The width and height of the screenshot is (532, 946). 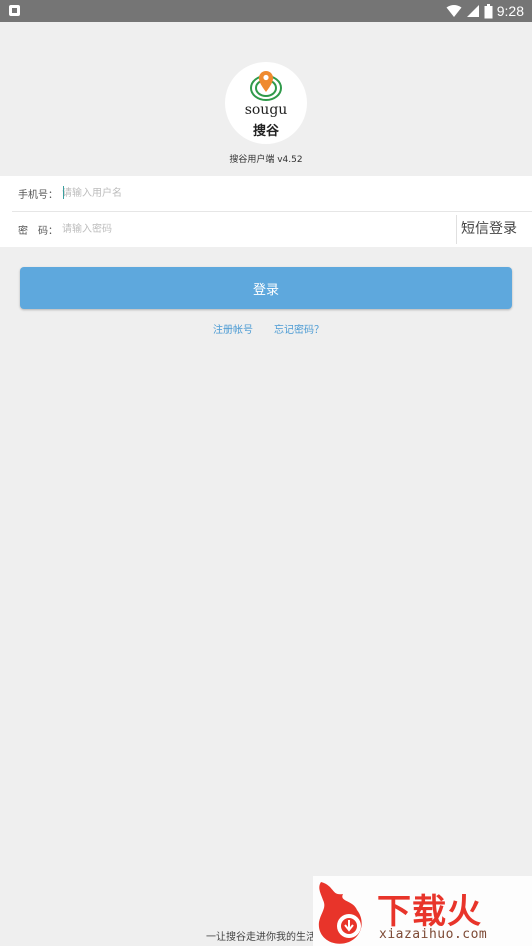 I want to click on phone-row: 手机号：, so click(x=266, y=194).